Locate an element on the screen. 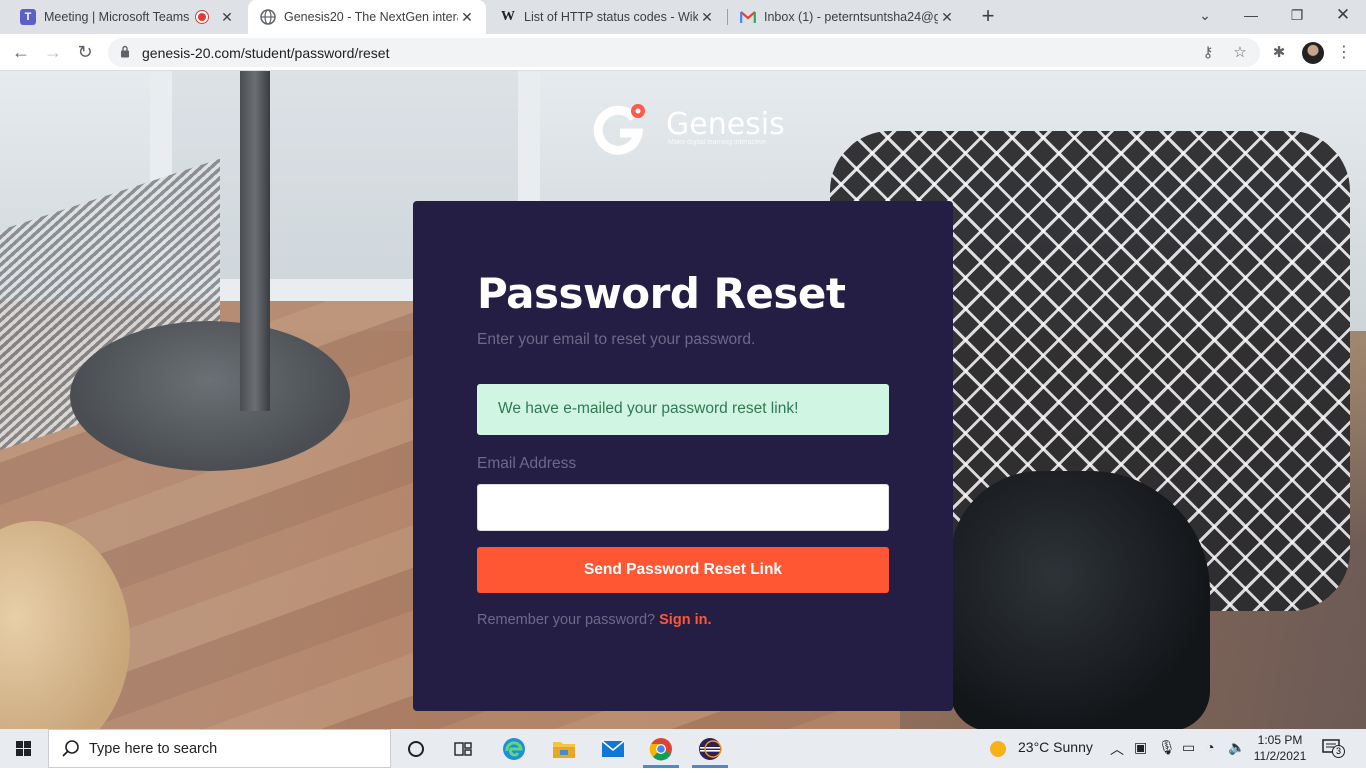  cortana-icon is located at coordinates (416, 748).